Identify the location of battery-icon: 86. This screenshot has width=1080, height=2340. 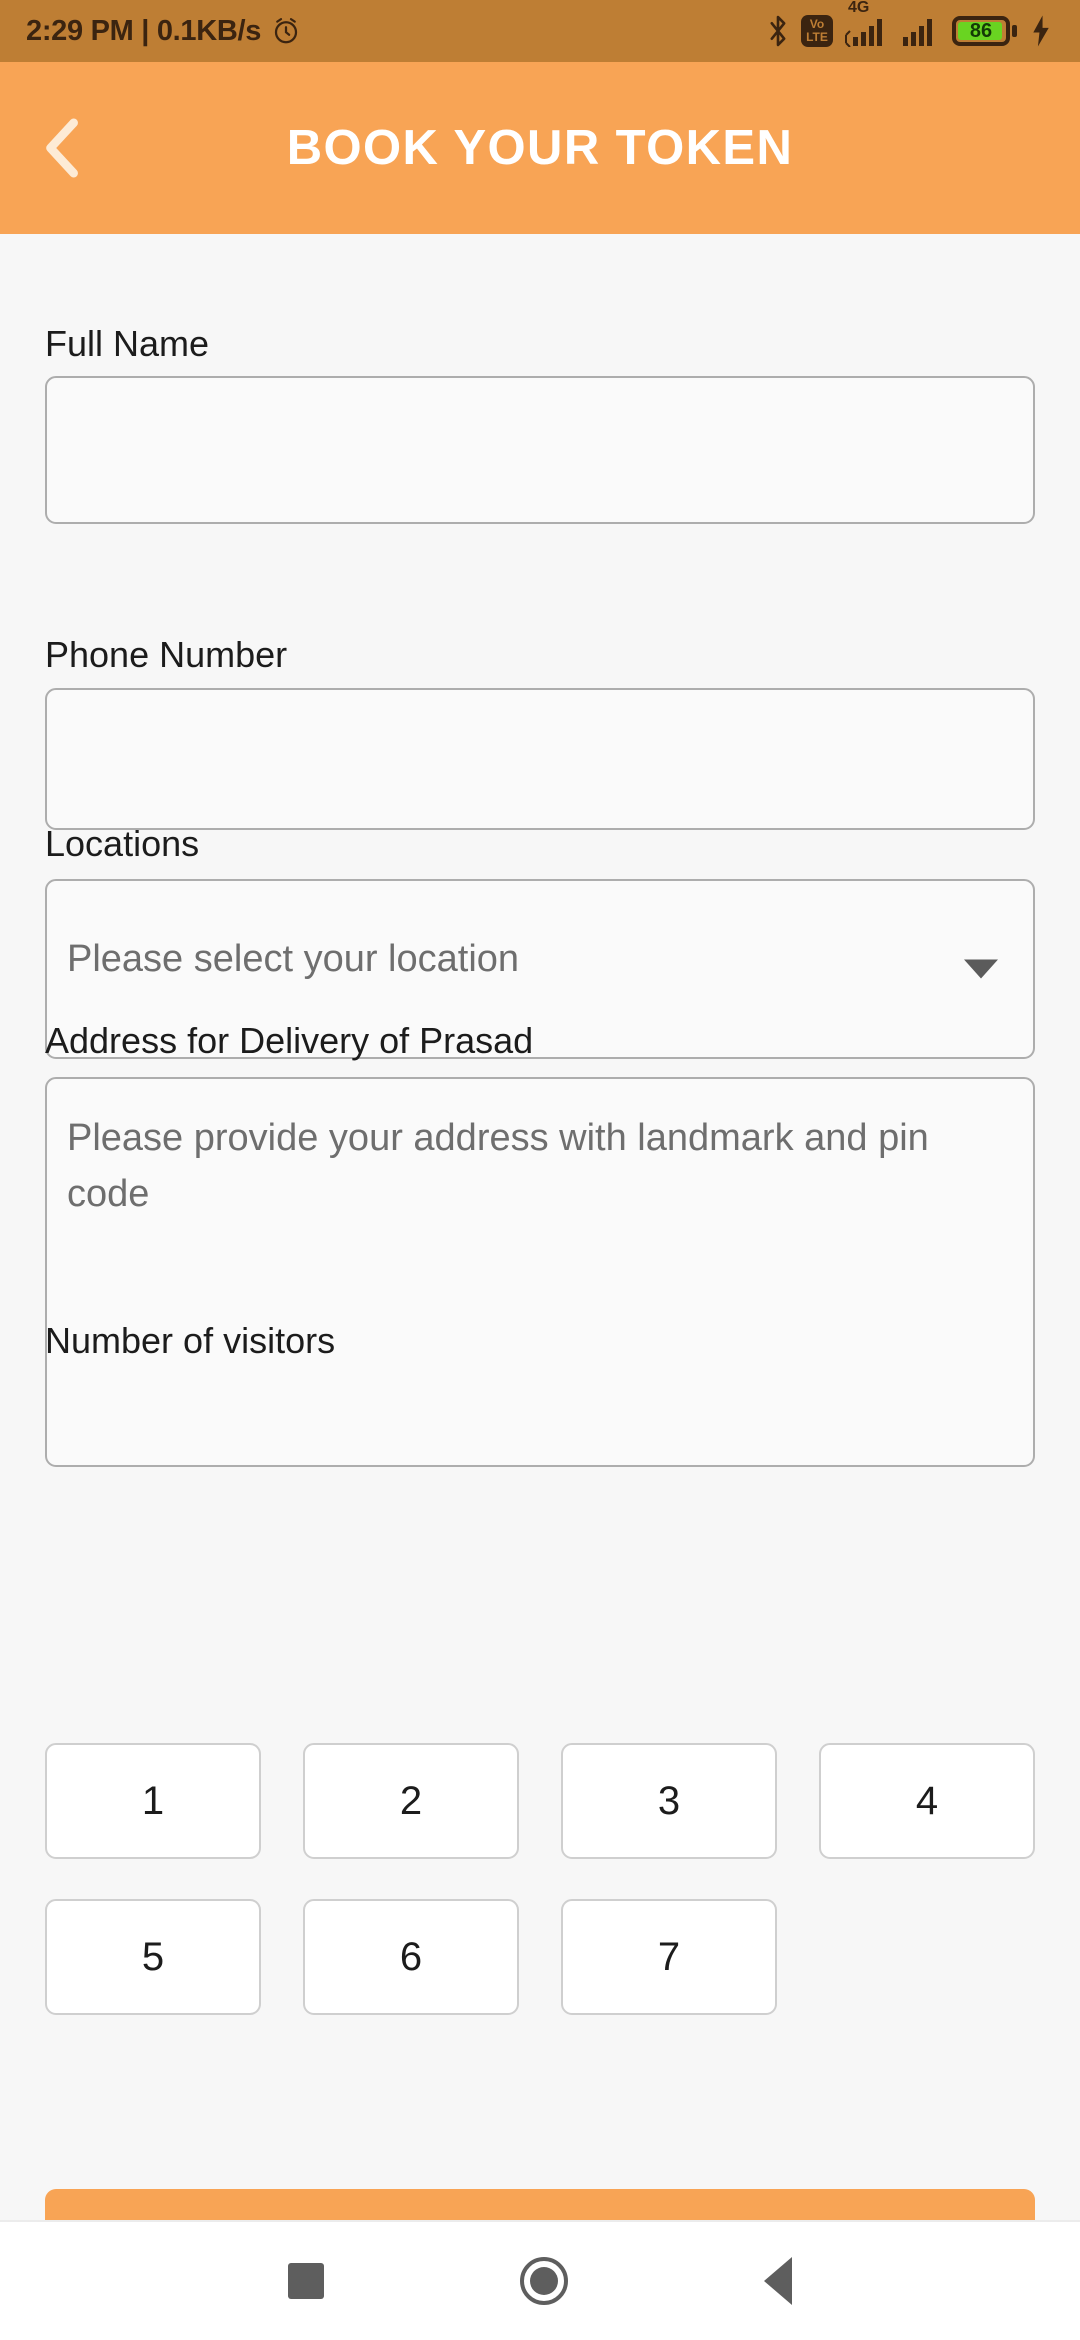
(984, 31).